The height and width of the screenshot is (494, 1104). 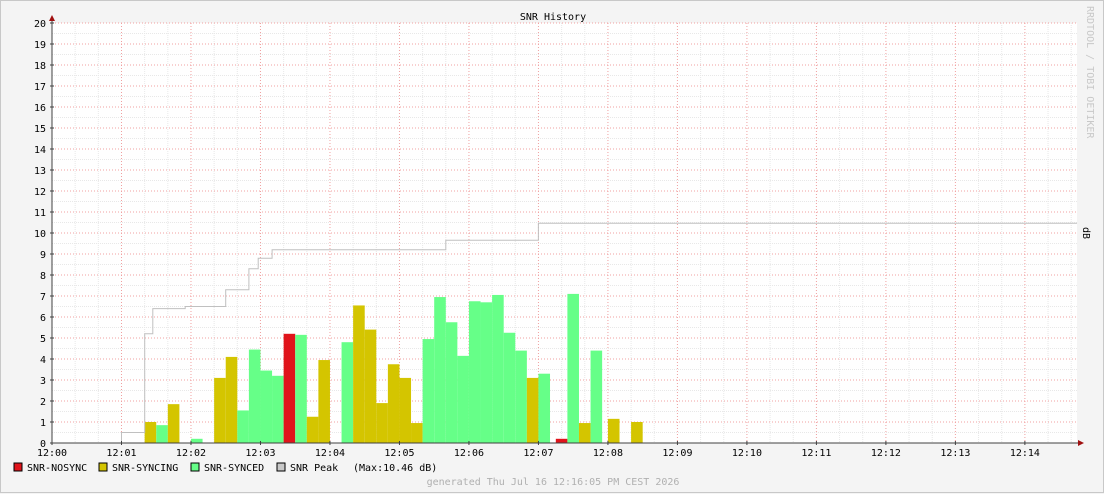 I want to click on y-tick-label: 2, so click(x=43, y=402).